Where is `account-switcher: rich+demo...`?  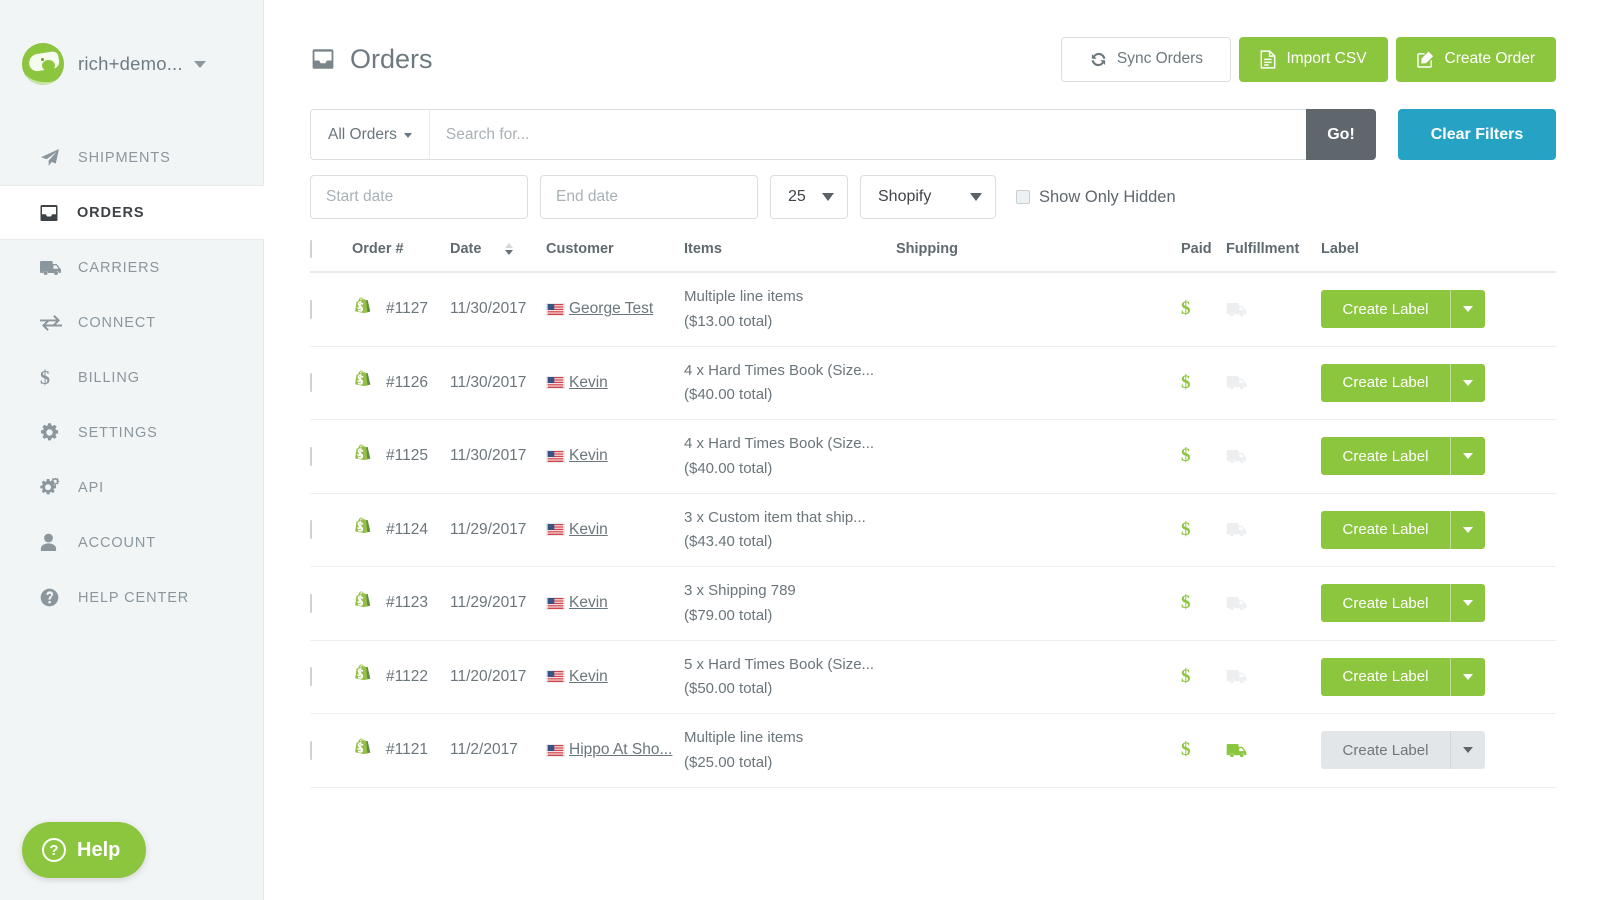
account-switcher: rich+demo... is located at coordinates (131, 64).